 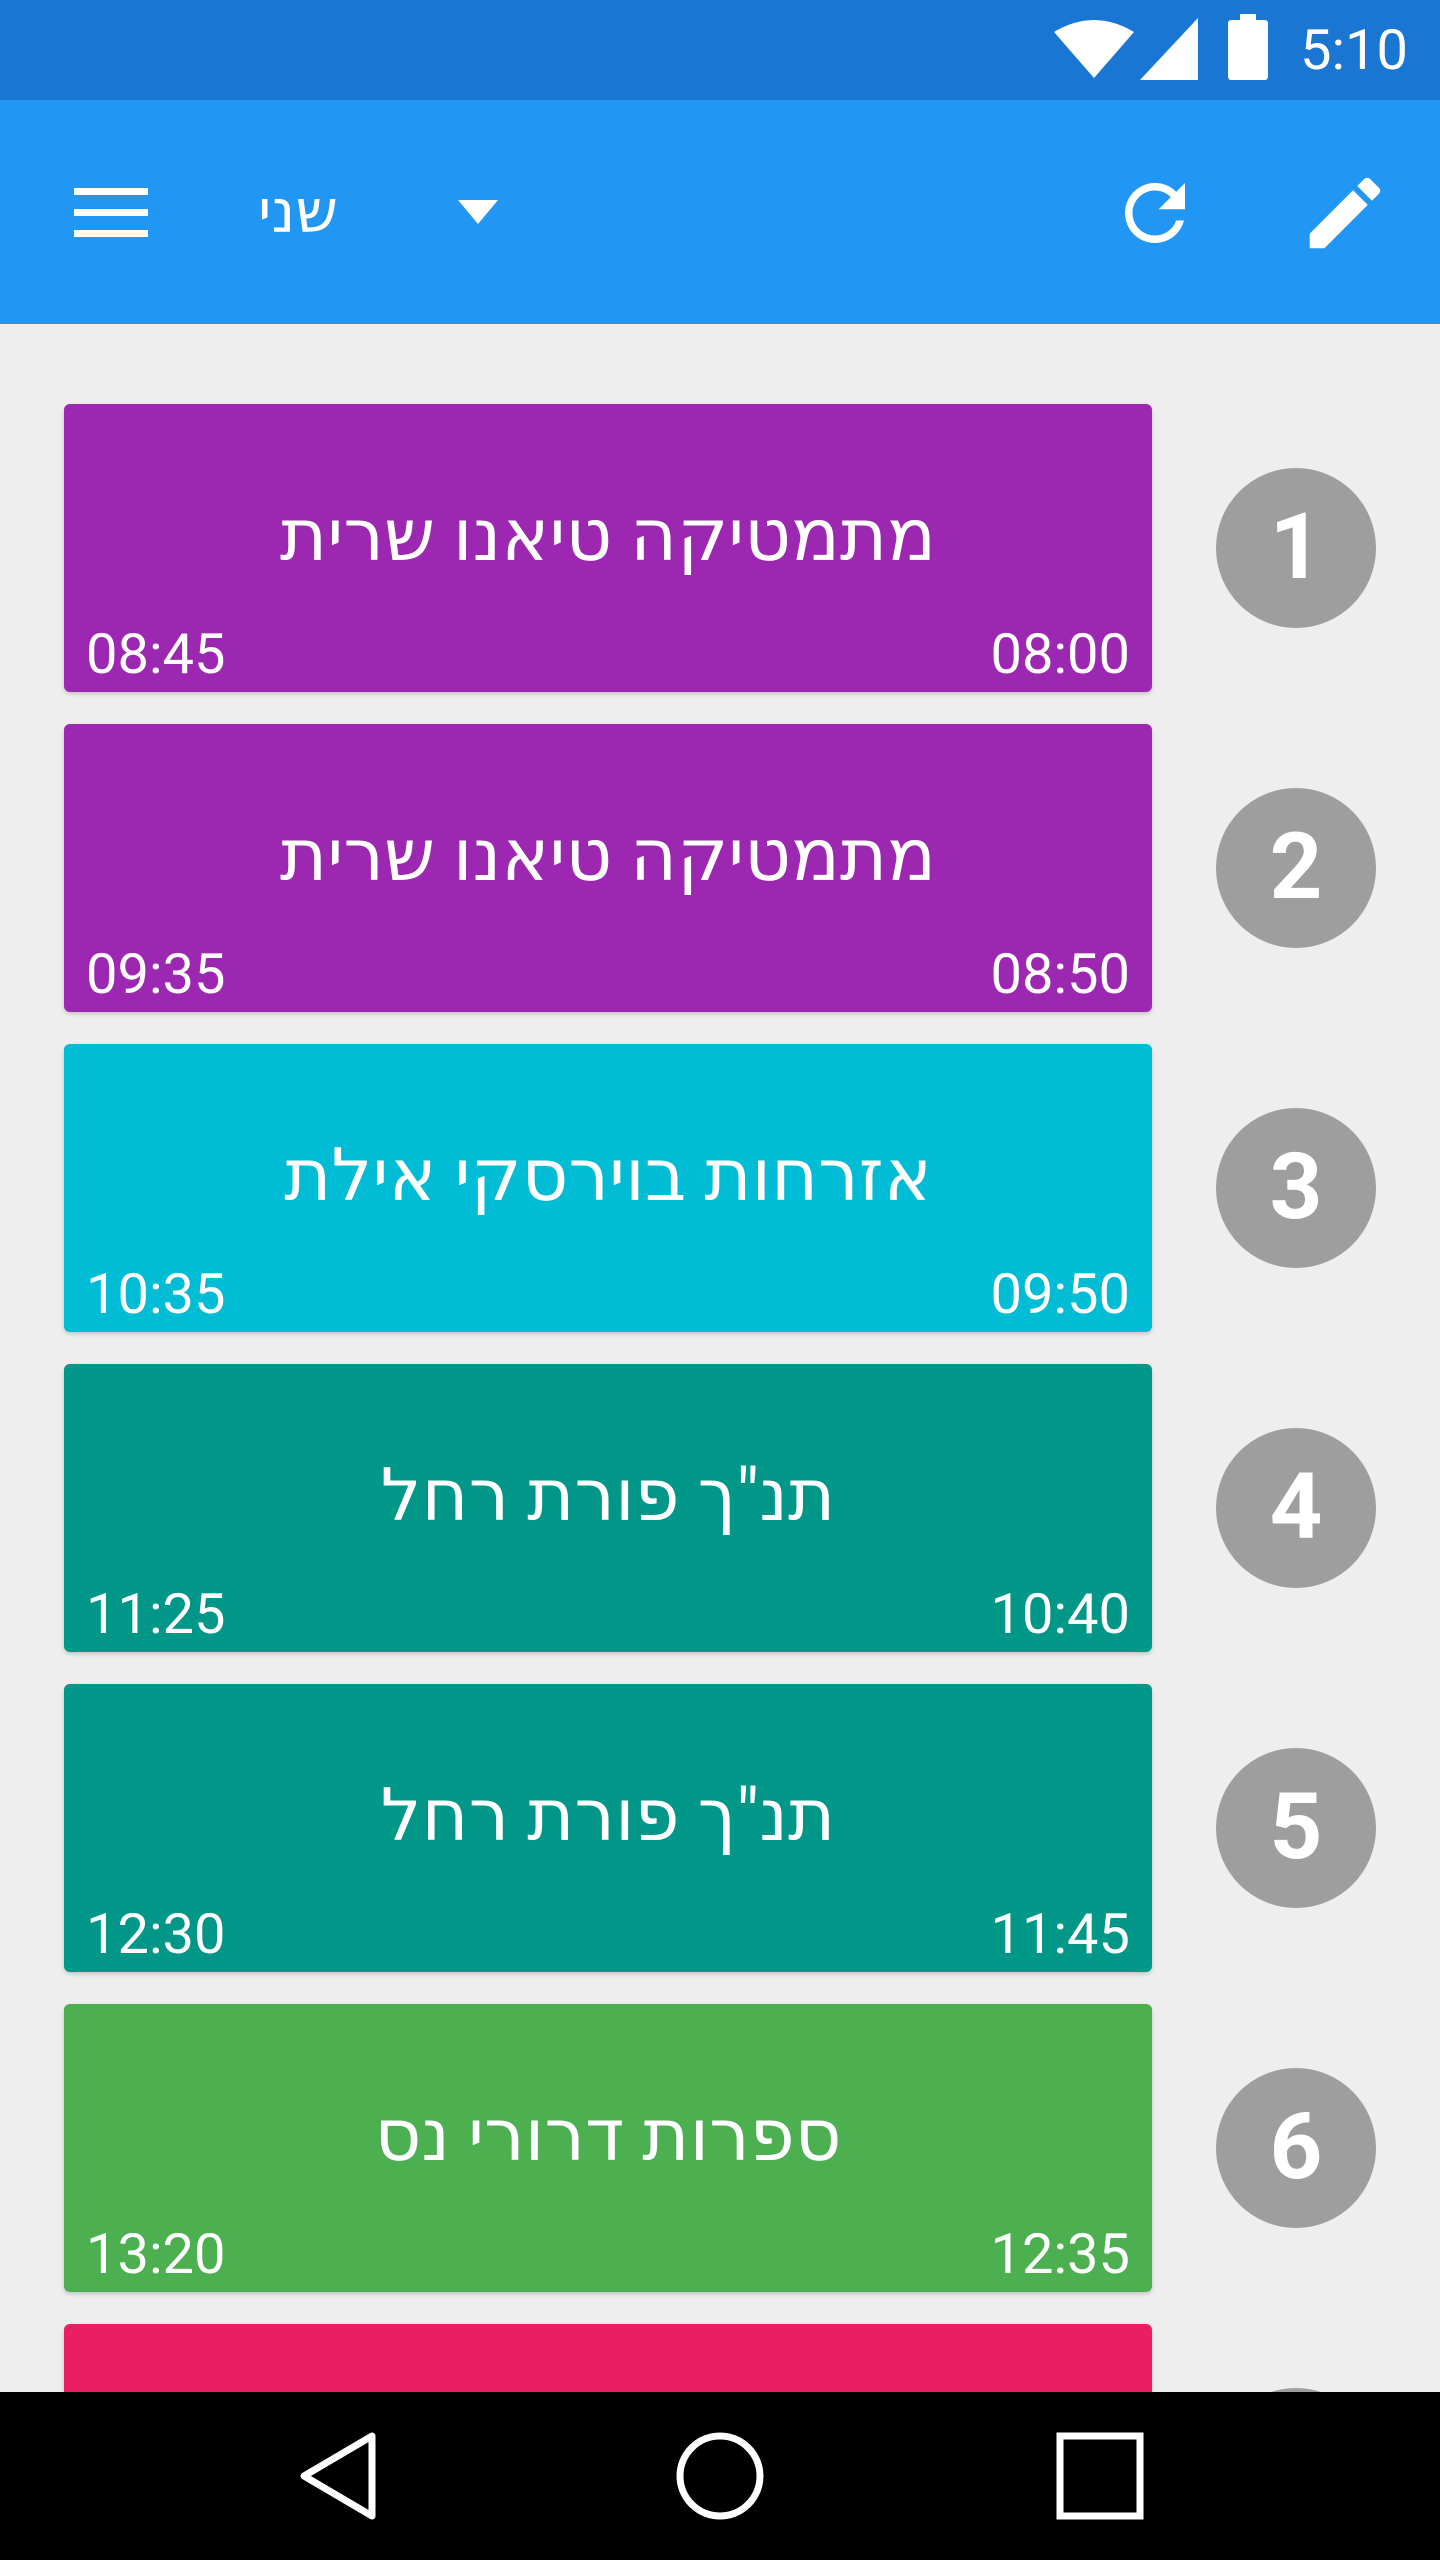 What do you see at coordinates (720, 50) in the screenshot?
I see `status-bar: 5:10` at bounding box center [720, 50].